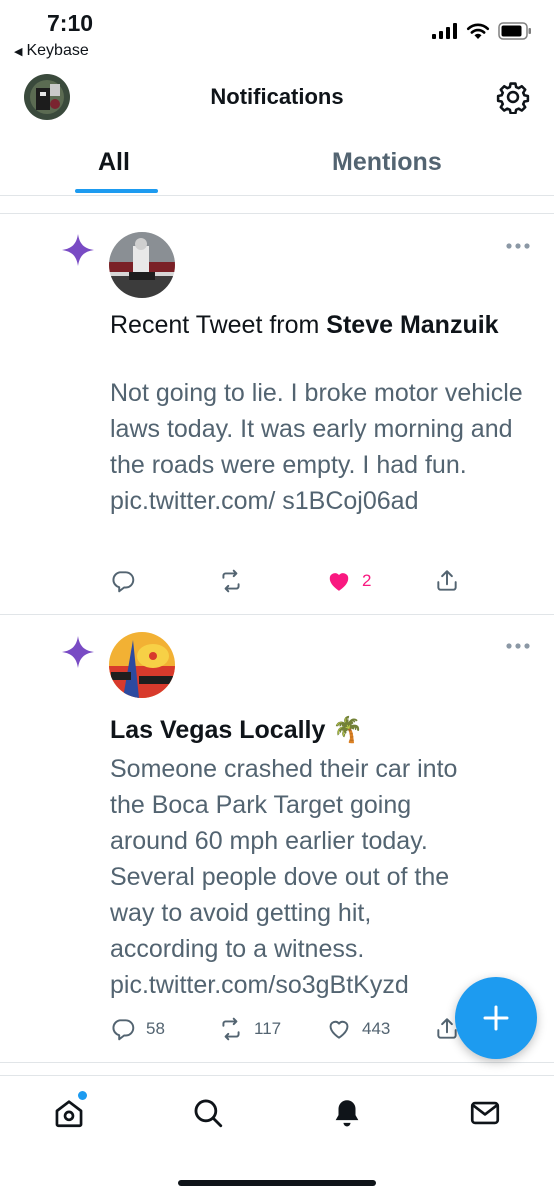 The height and width of the screenshot is (1200, 554). What do you see at coordinates (277, 1183) in the screenshot?
I see `home-indicator` at bounding box center [277, 1183].